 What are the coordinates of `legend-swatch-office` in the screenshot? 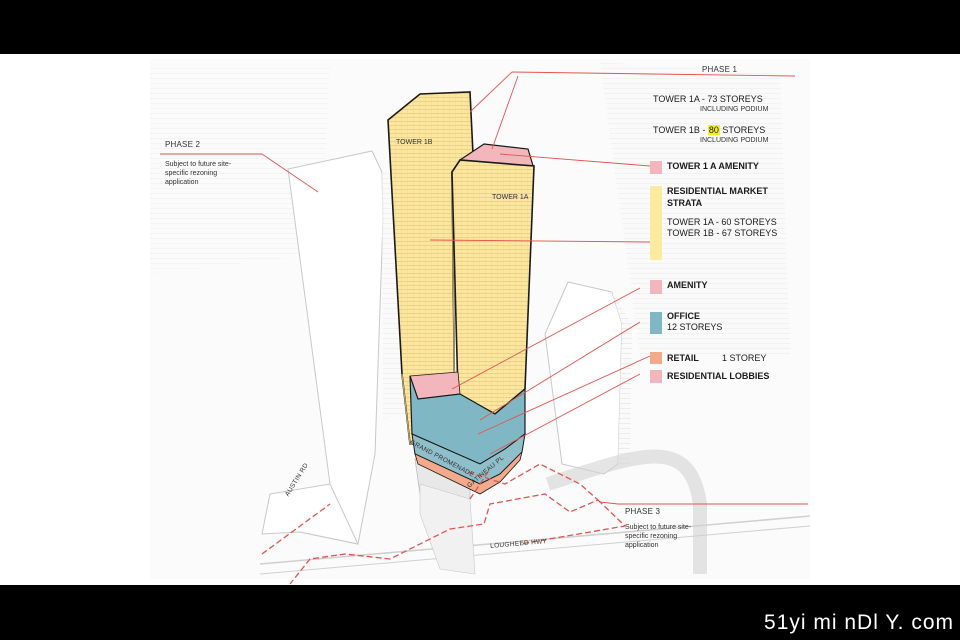 It's located at (656, 323).